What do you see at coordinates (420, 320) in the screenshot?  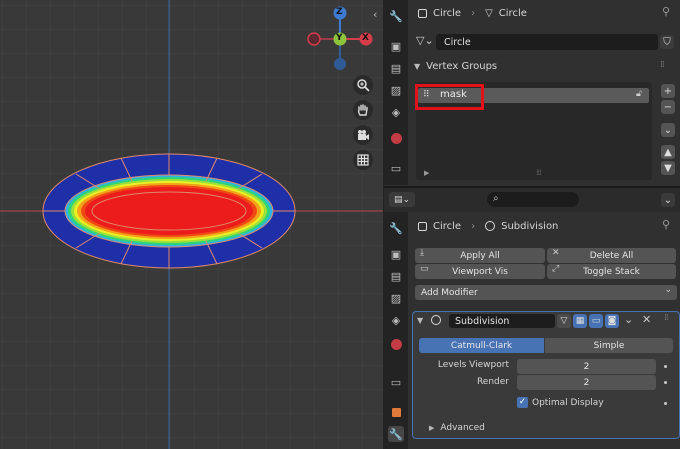 I see `panel-expand-icon: ▼` at bounding box center [420, 320].